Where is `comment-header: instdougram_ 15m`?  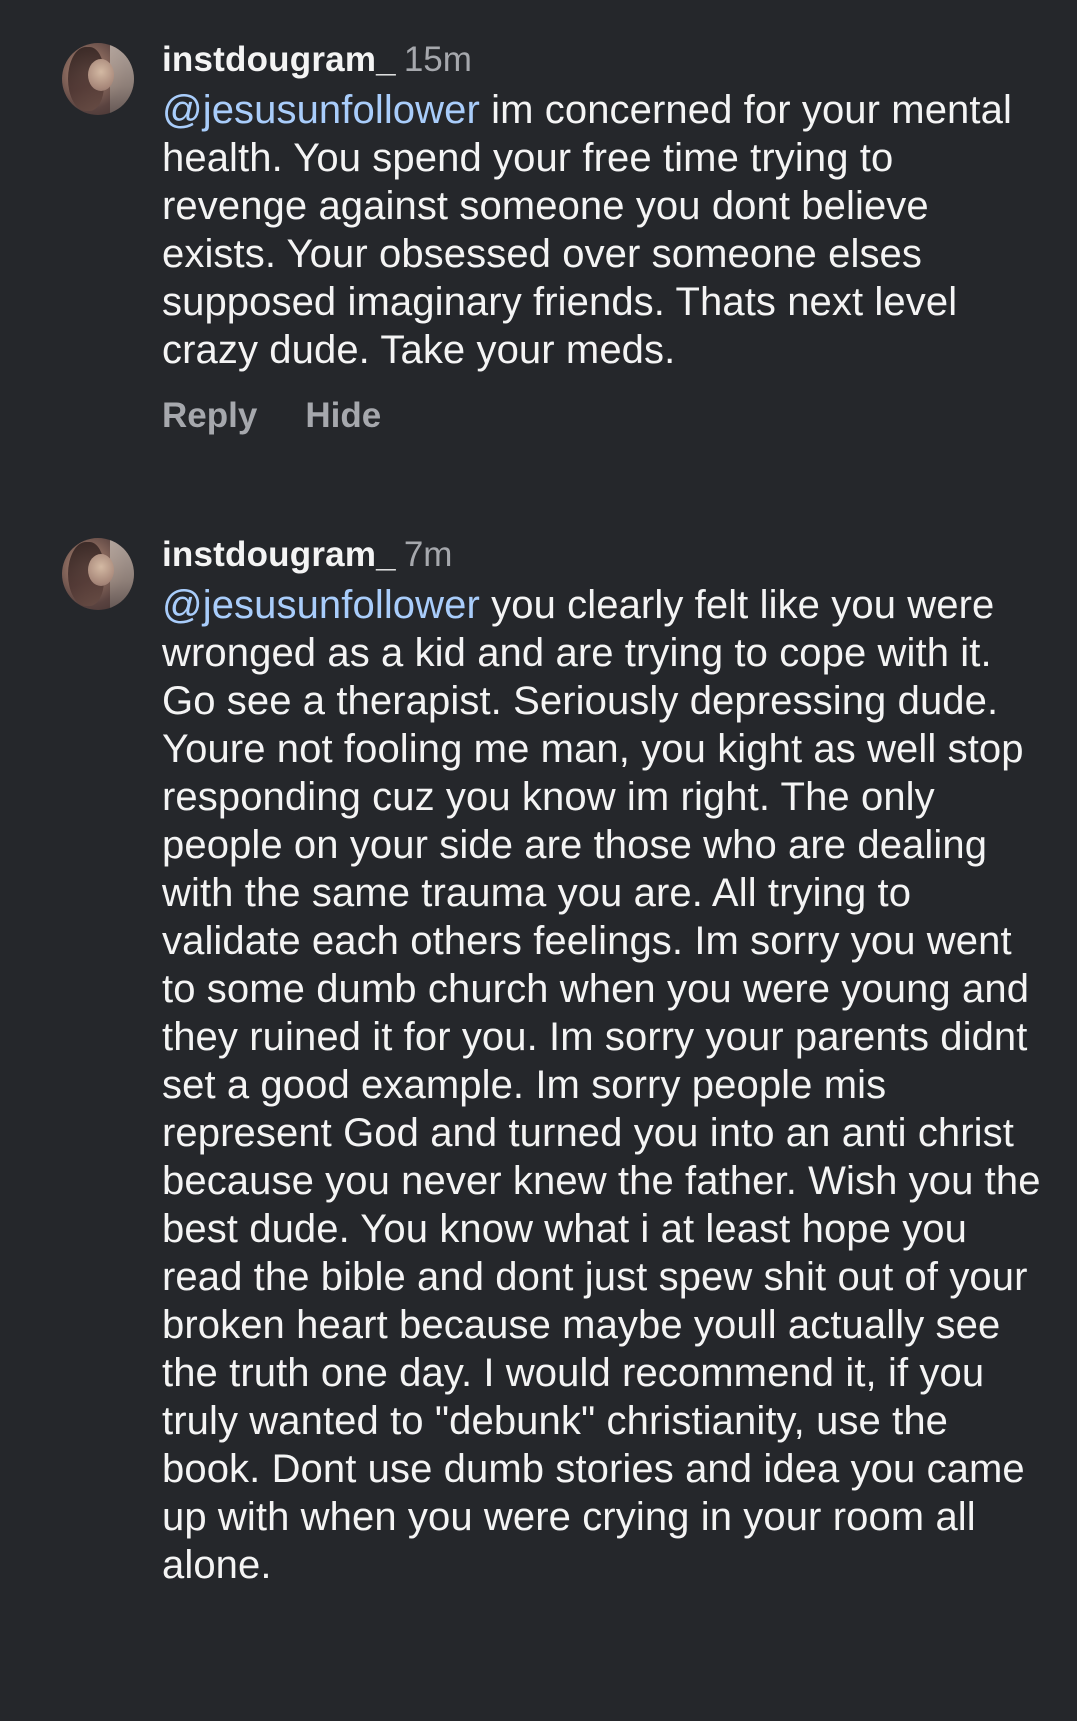
comment-header: instdougram_ 15m is located at coordinates (602, 60).